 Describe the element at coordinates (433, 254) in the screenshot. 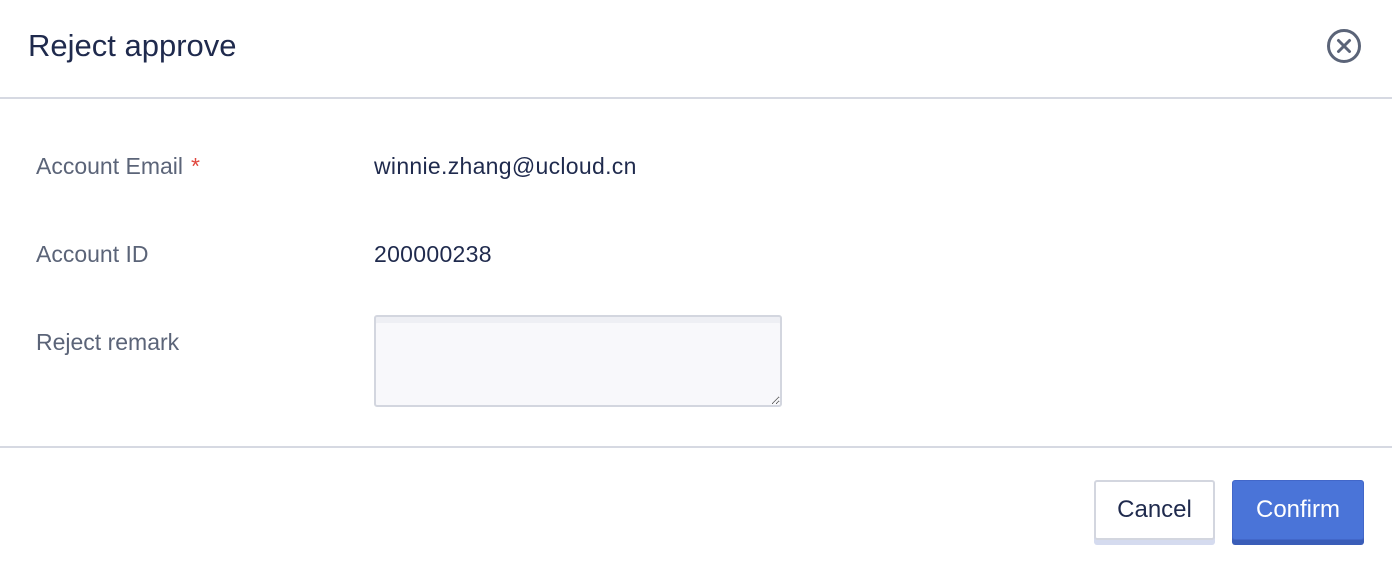

I see `account-id-value: 200000238` at that location.